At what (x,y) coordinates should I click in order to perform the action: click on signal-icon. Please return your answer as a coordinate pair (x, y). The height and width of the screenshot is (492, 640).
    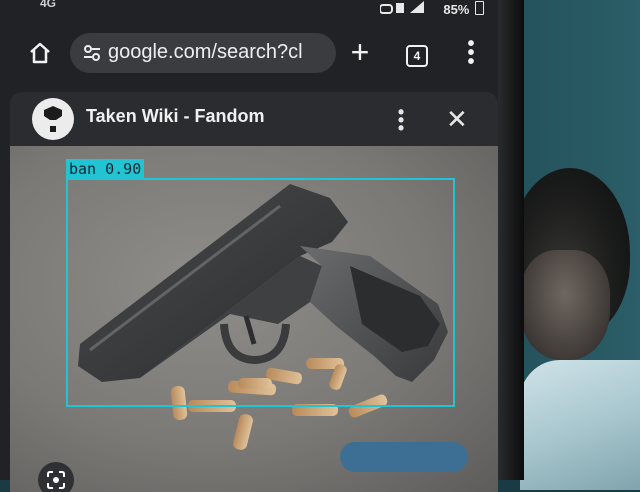
    Looking at the image, I should click on (402, 9).